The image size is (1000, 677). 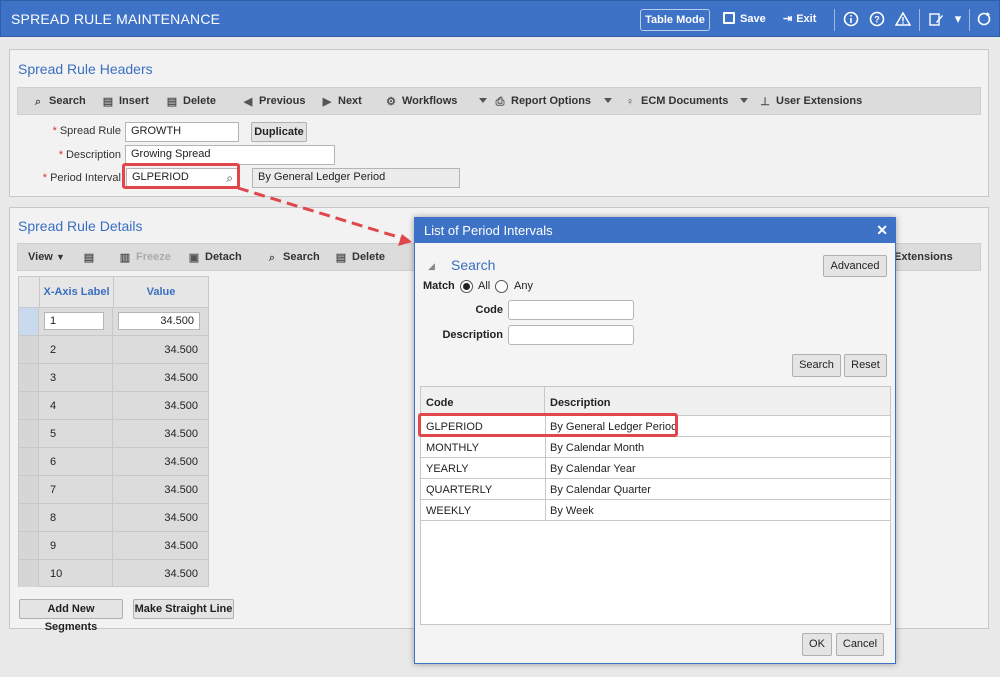 What do you see at coordinates (483, 401) in the screenshot?
I see `results-header-code: Code` at bounding box center [483, 401].